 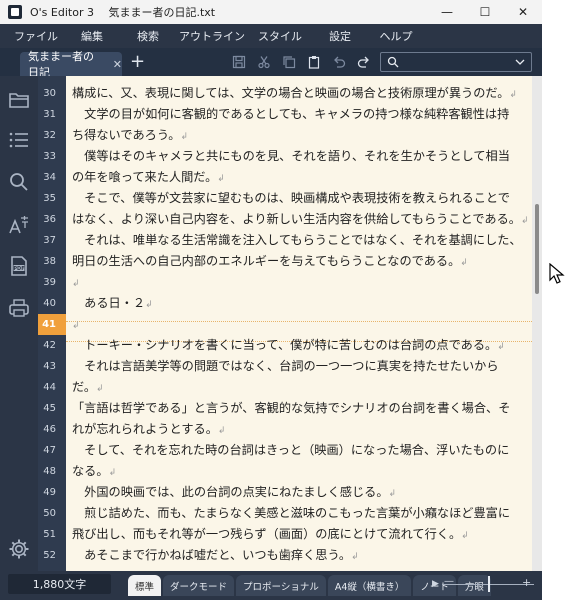 I want to click on menu-edit: 編集, so click(x=92, y=36).